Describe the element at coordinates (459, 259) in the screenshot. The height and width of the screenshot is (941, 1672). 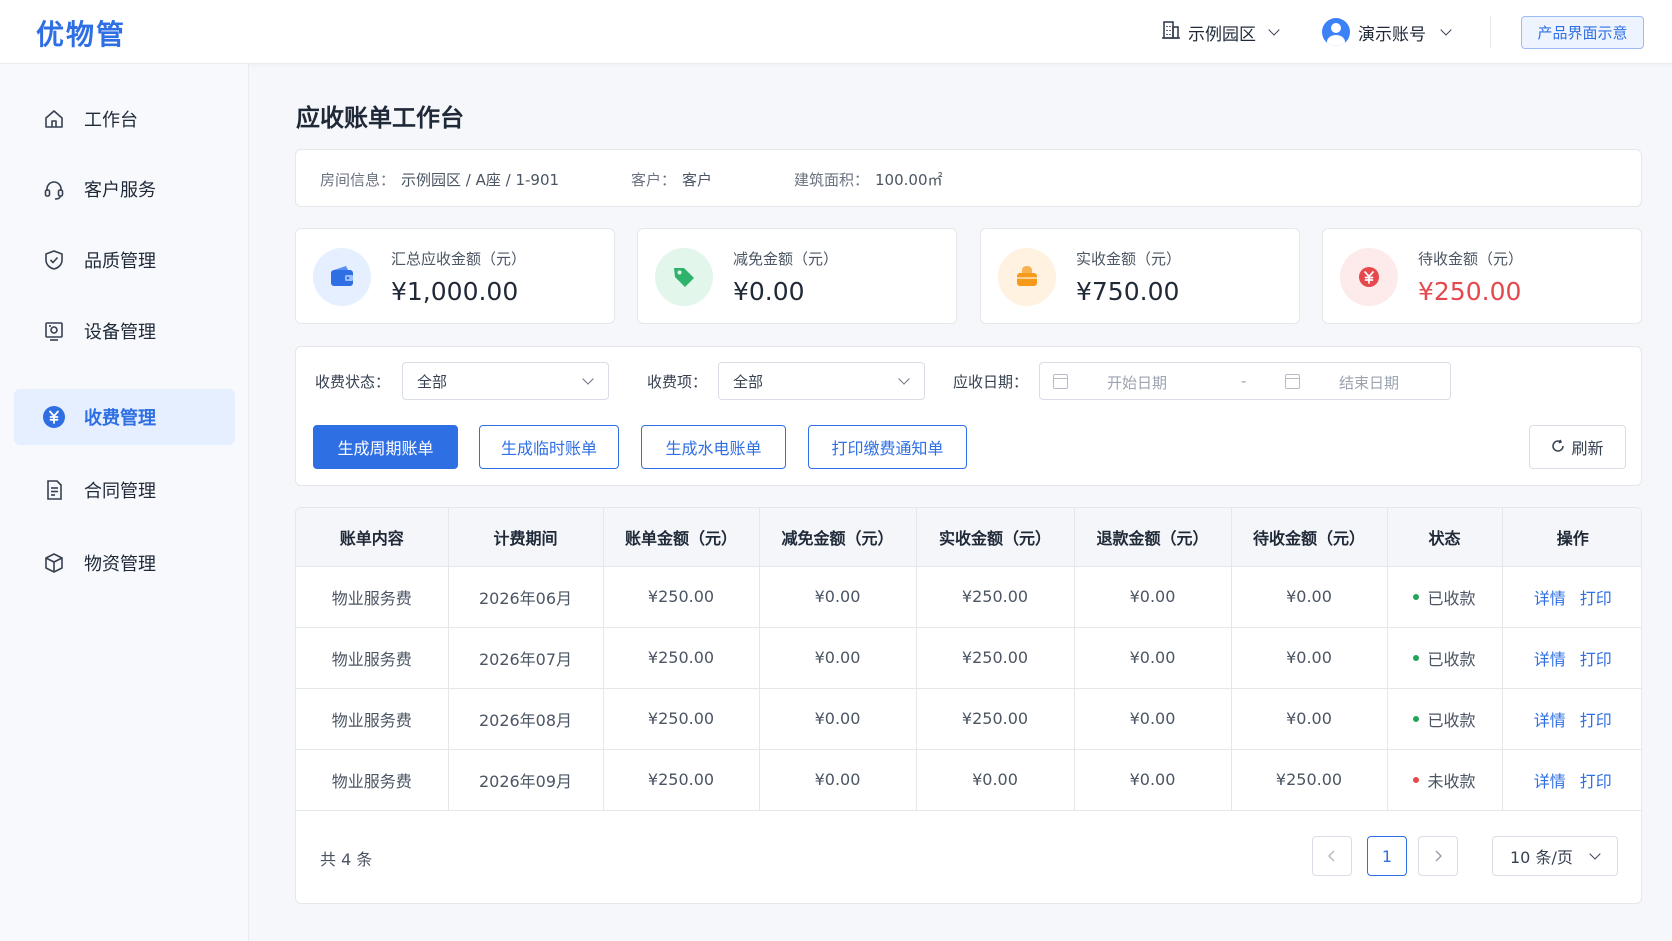
I see `stat-label: 汇总应收金额（元）` at that location.